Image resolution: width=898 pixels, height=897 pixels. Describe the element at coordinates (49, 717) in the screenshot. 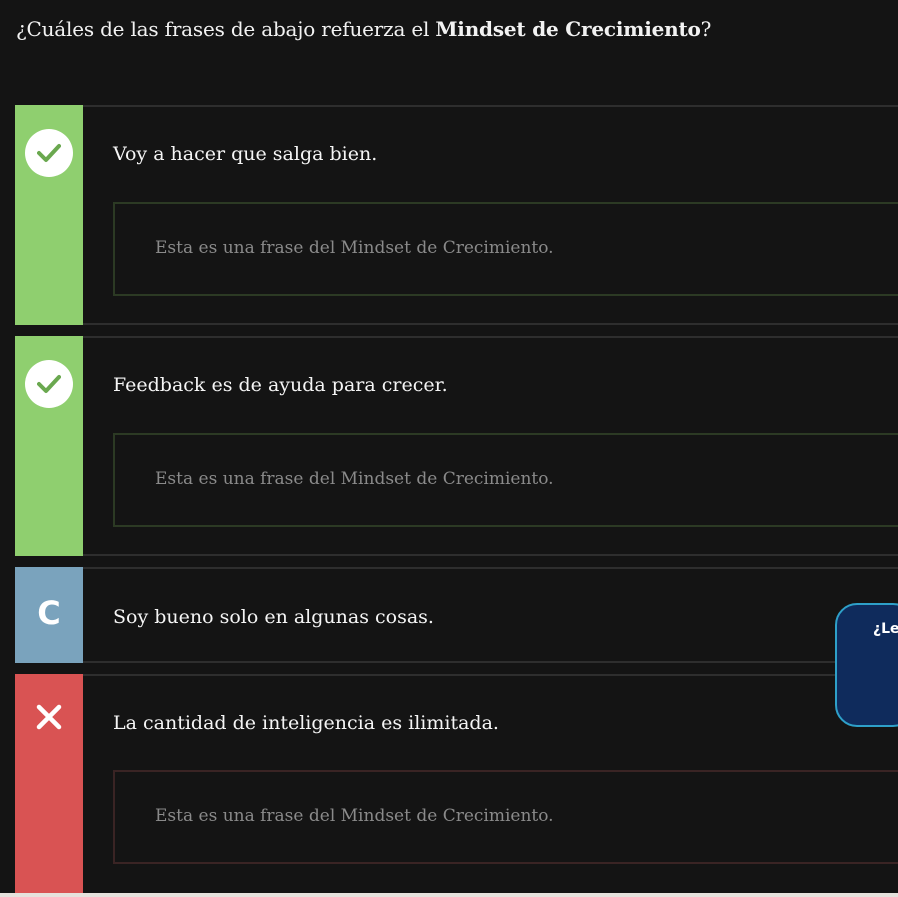

I see `close-icon` at that location.